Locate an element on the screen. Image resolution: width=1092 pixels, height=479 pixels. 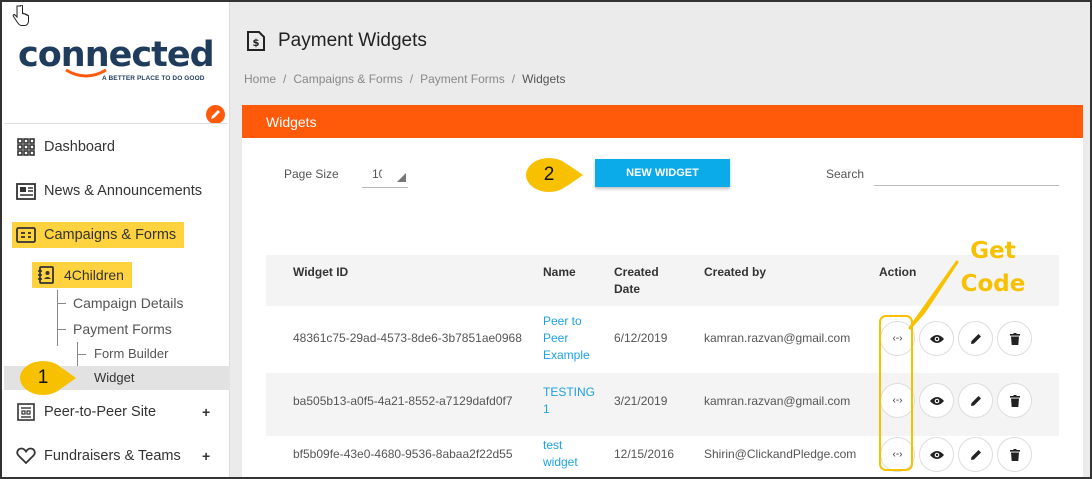
contacts-book-icon is located at coordinates (46, 275).